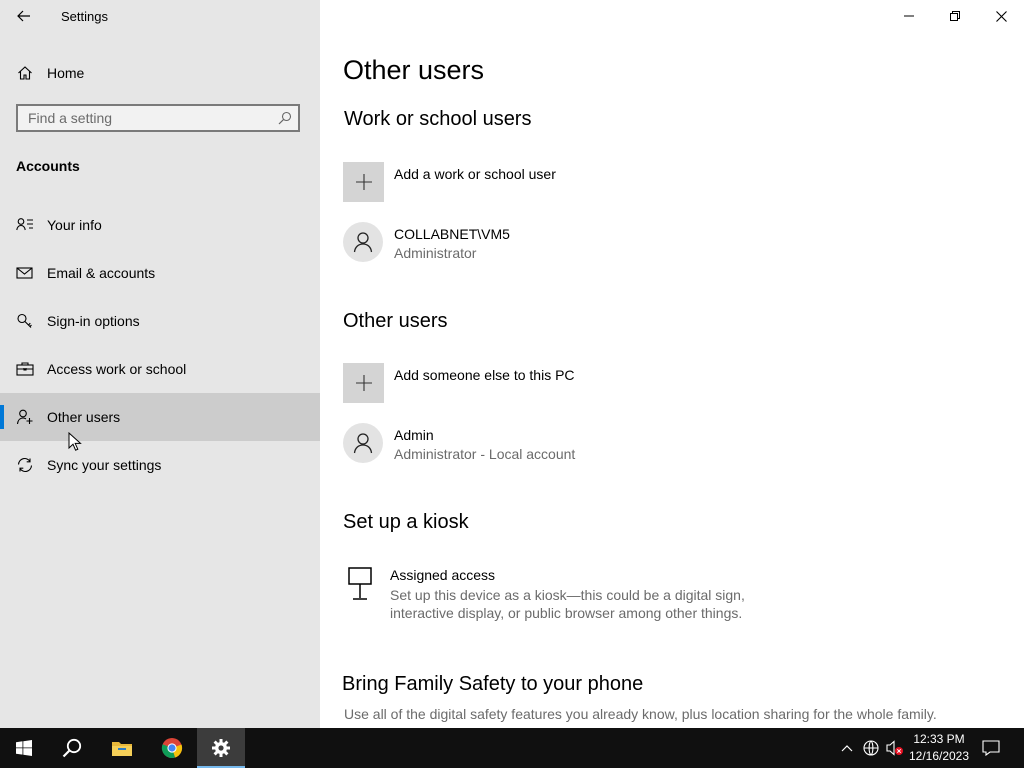 This screenshot has width=1024, height=768. Describe the element at coordinates (66, 73) in the screenshot. I see `home-label: Home` at that location.